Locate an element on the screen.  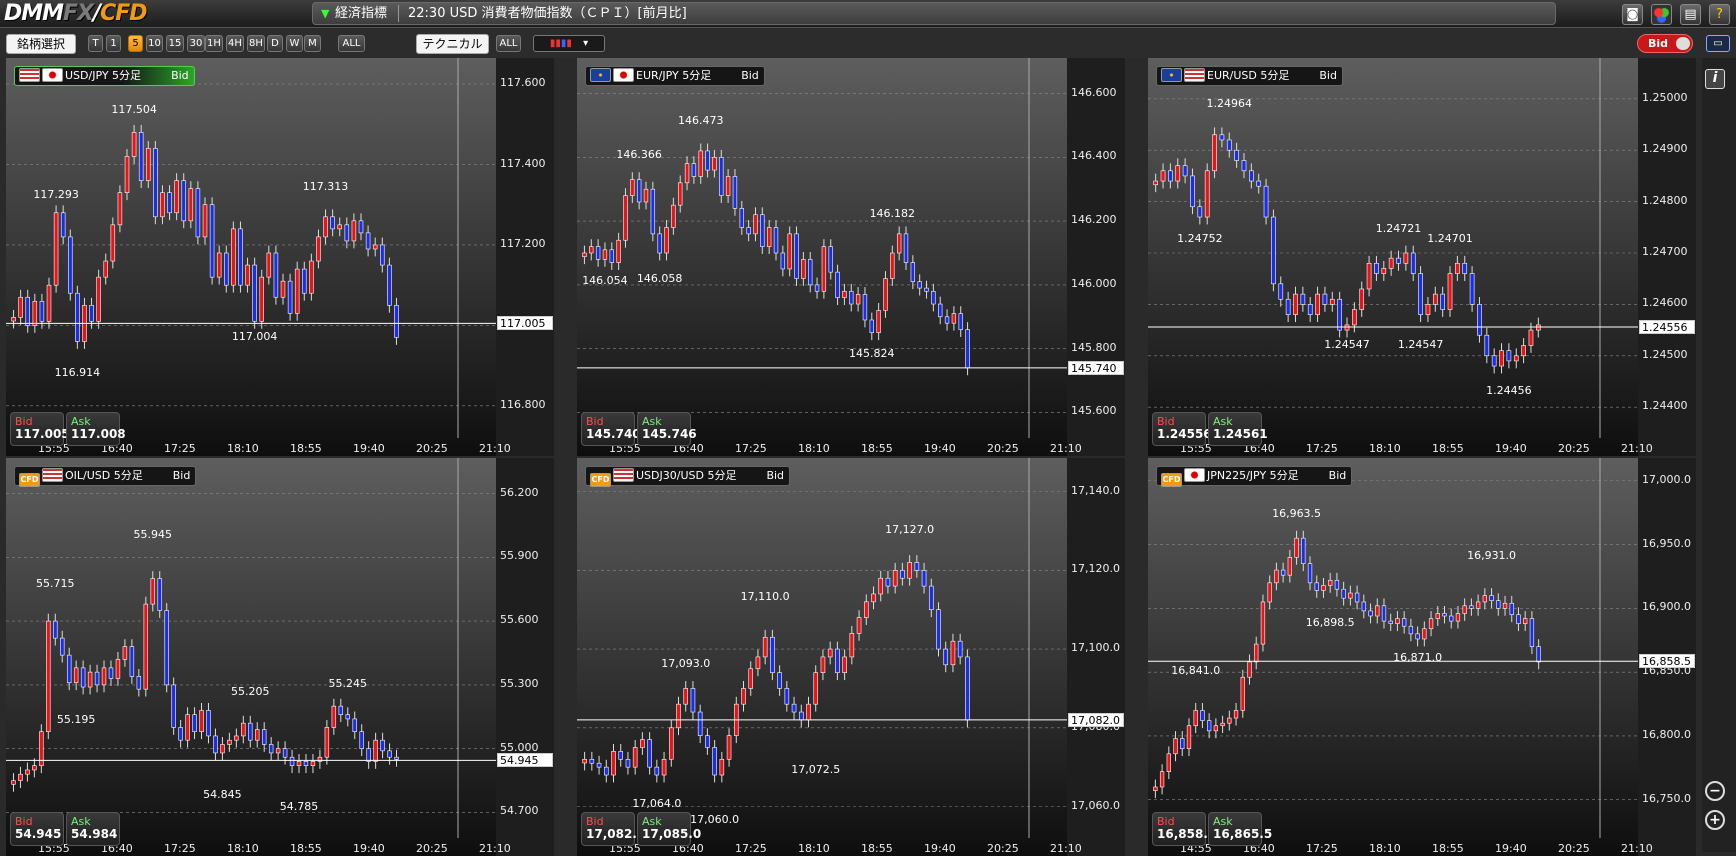
ask-quote-box: Ask 16,865.5 is located at coordinates (1240, 829).